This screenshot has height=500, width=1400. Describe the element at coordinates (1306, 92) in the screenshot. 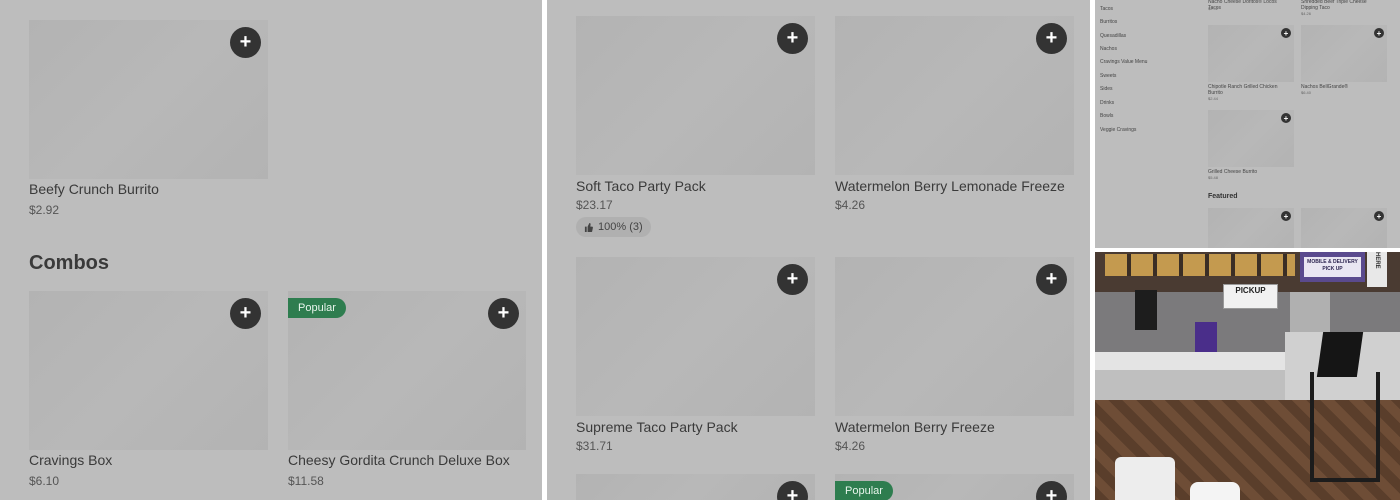

I see `item-price: $6.40` at that location.